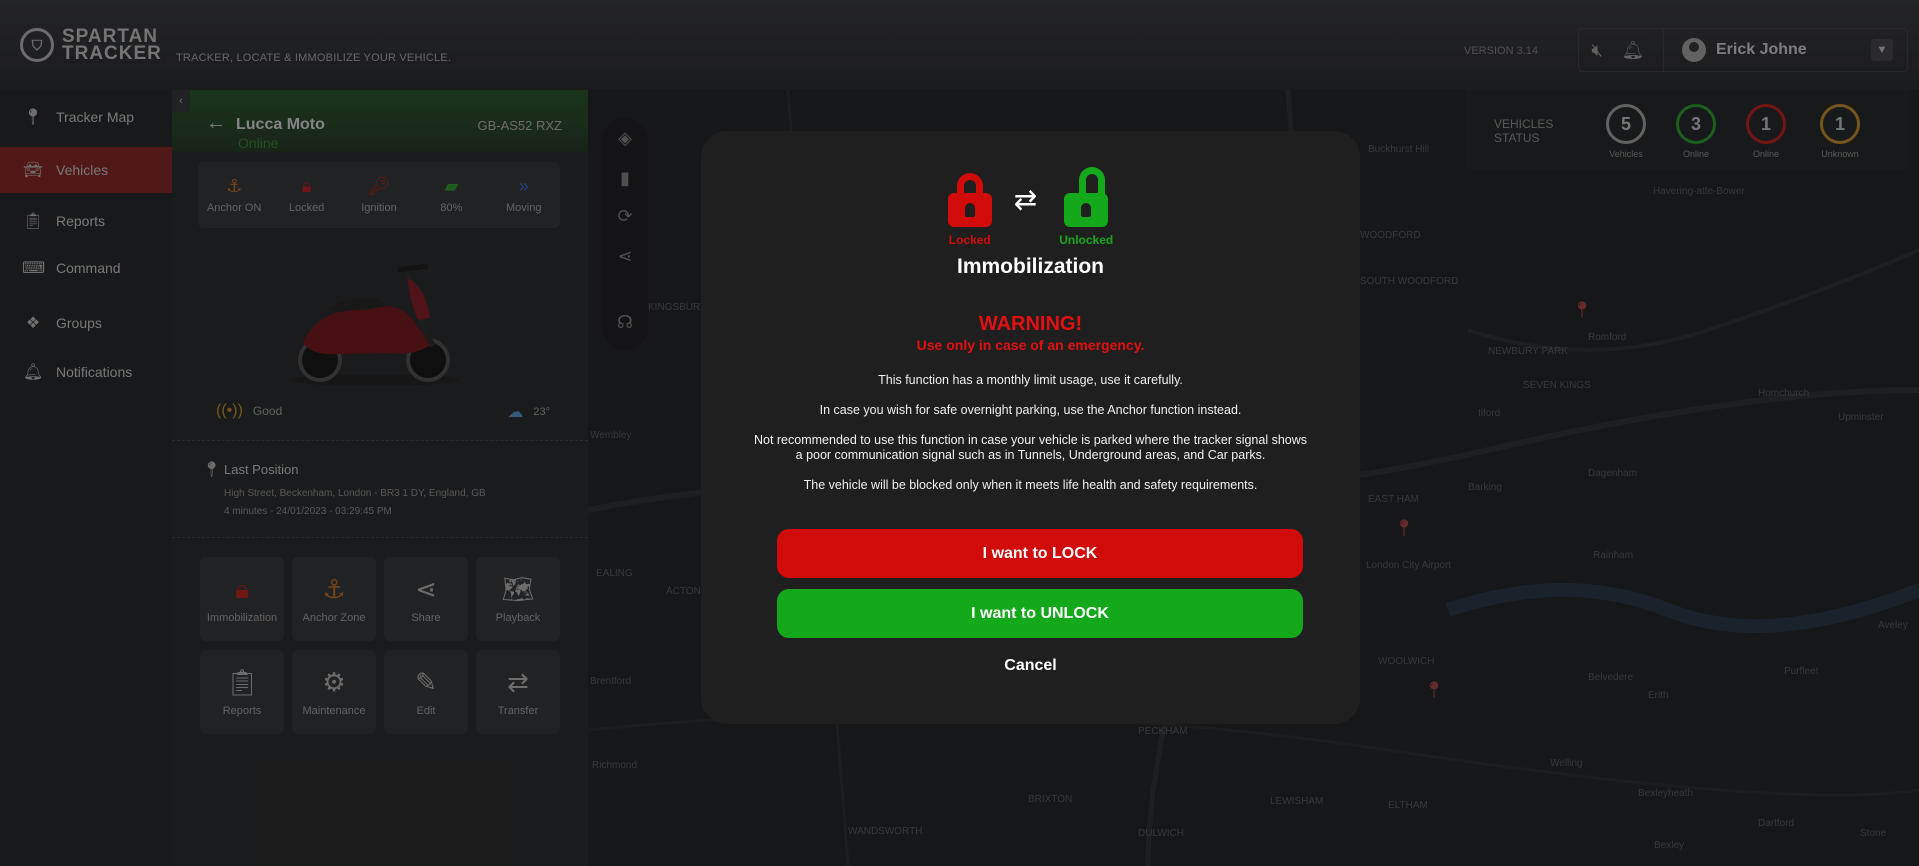 This screenshot has height=866, width=1919. I want to click on unlock-button: I want to UNLOCK, so click(1040, 613).